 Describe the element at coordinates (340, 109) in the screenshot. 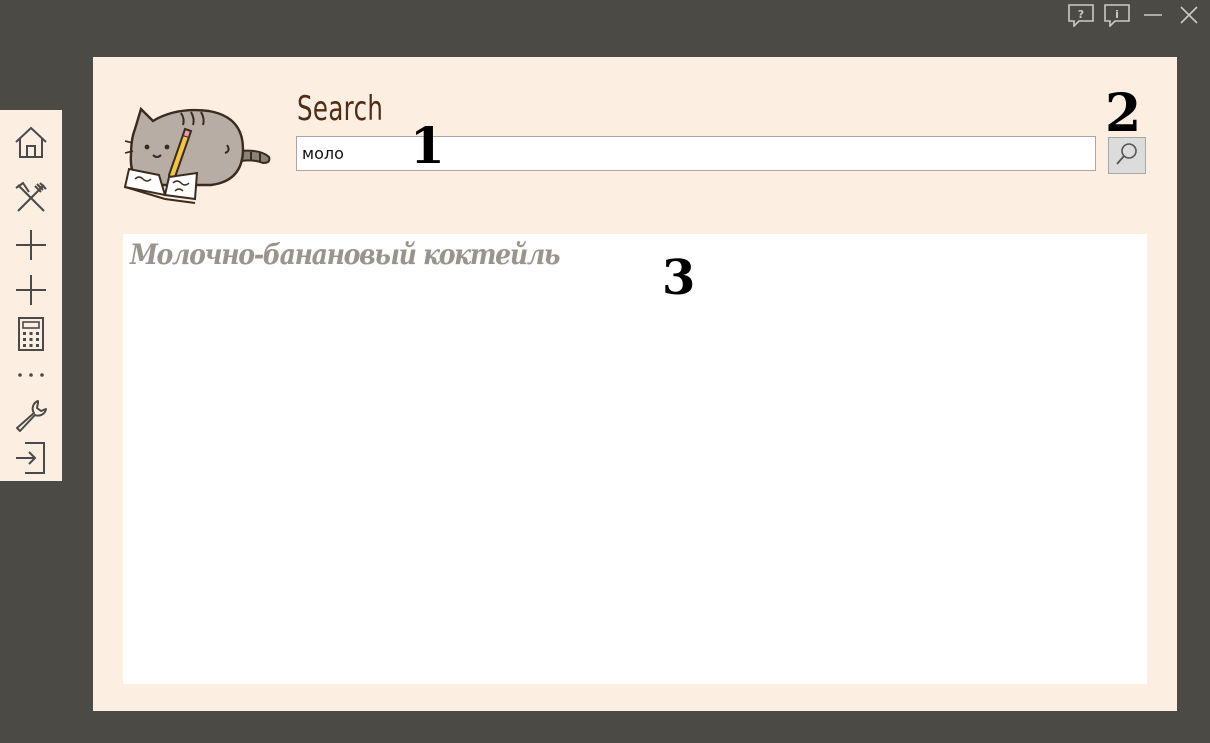

I see `page-title: Search` at that location.